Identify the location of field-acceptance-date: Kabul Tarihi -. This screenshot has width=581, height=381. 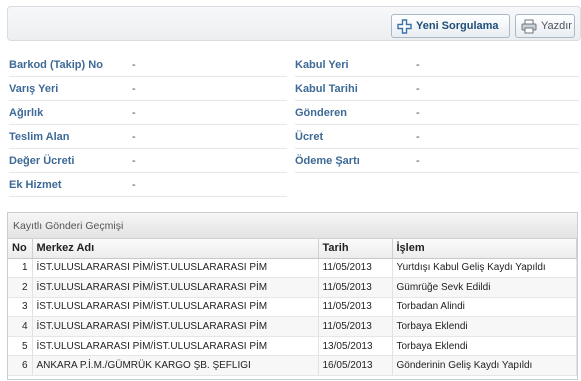
(437, 89).